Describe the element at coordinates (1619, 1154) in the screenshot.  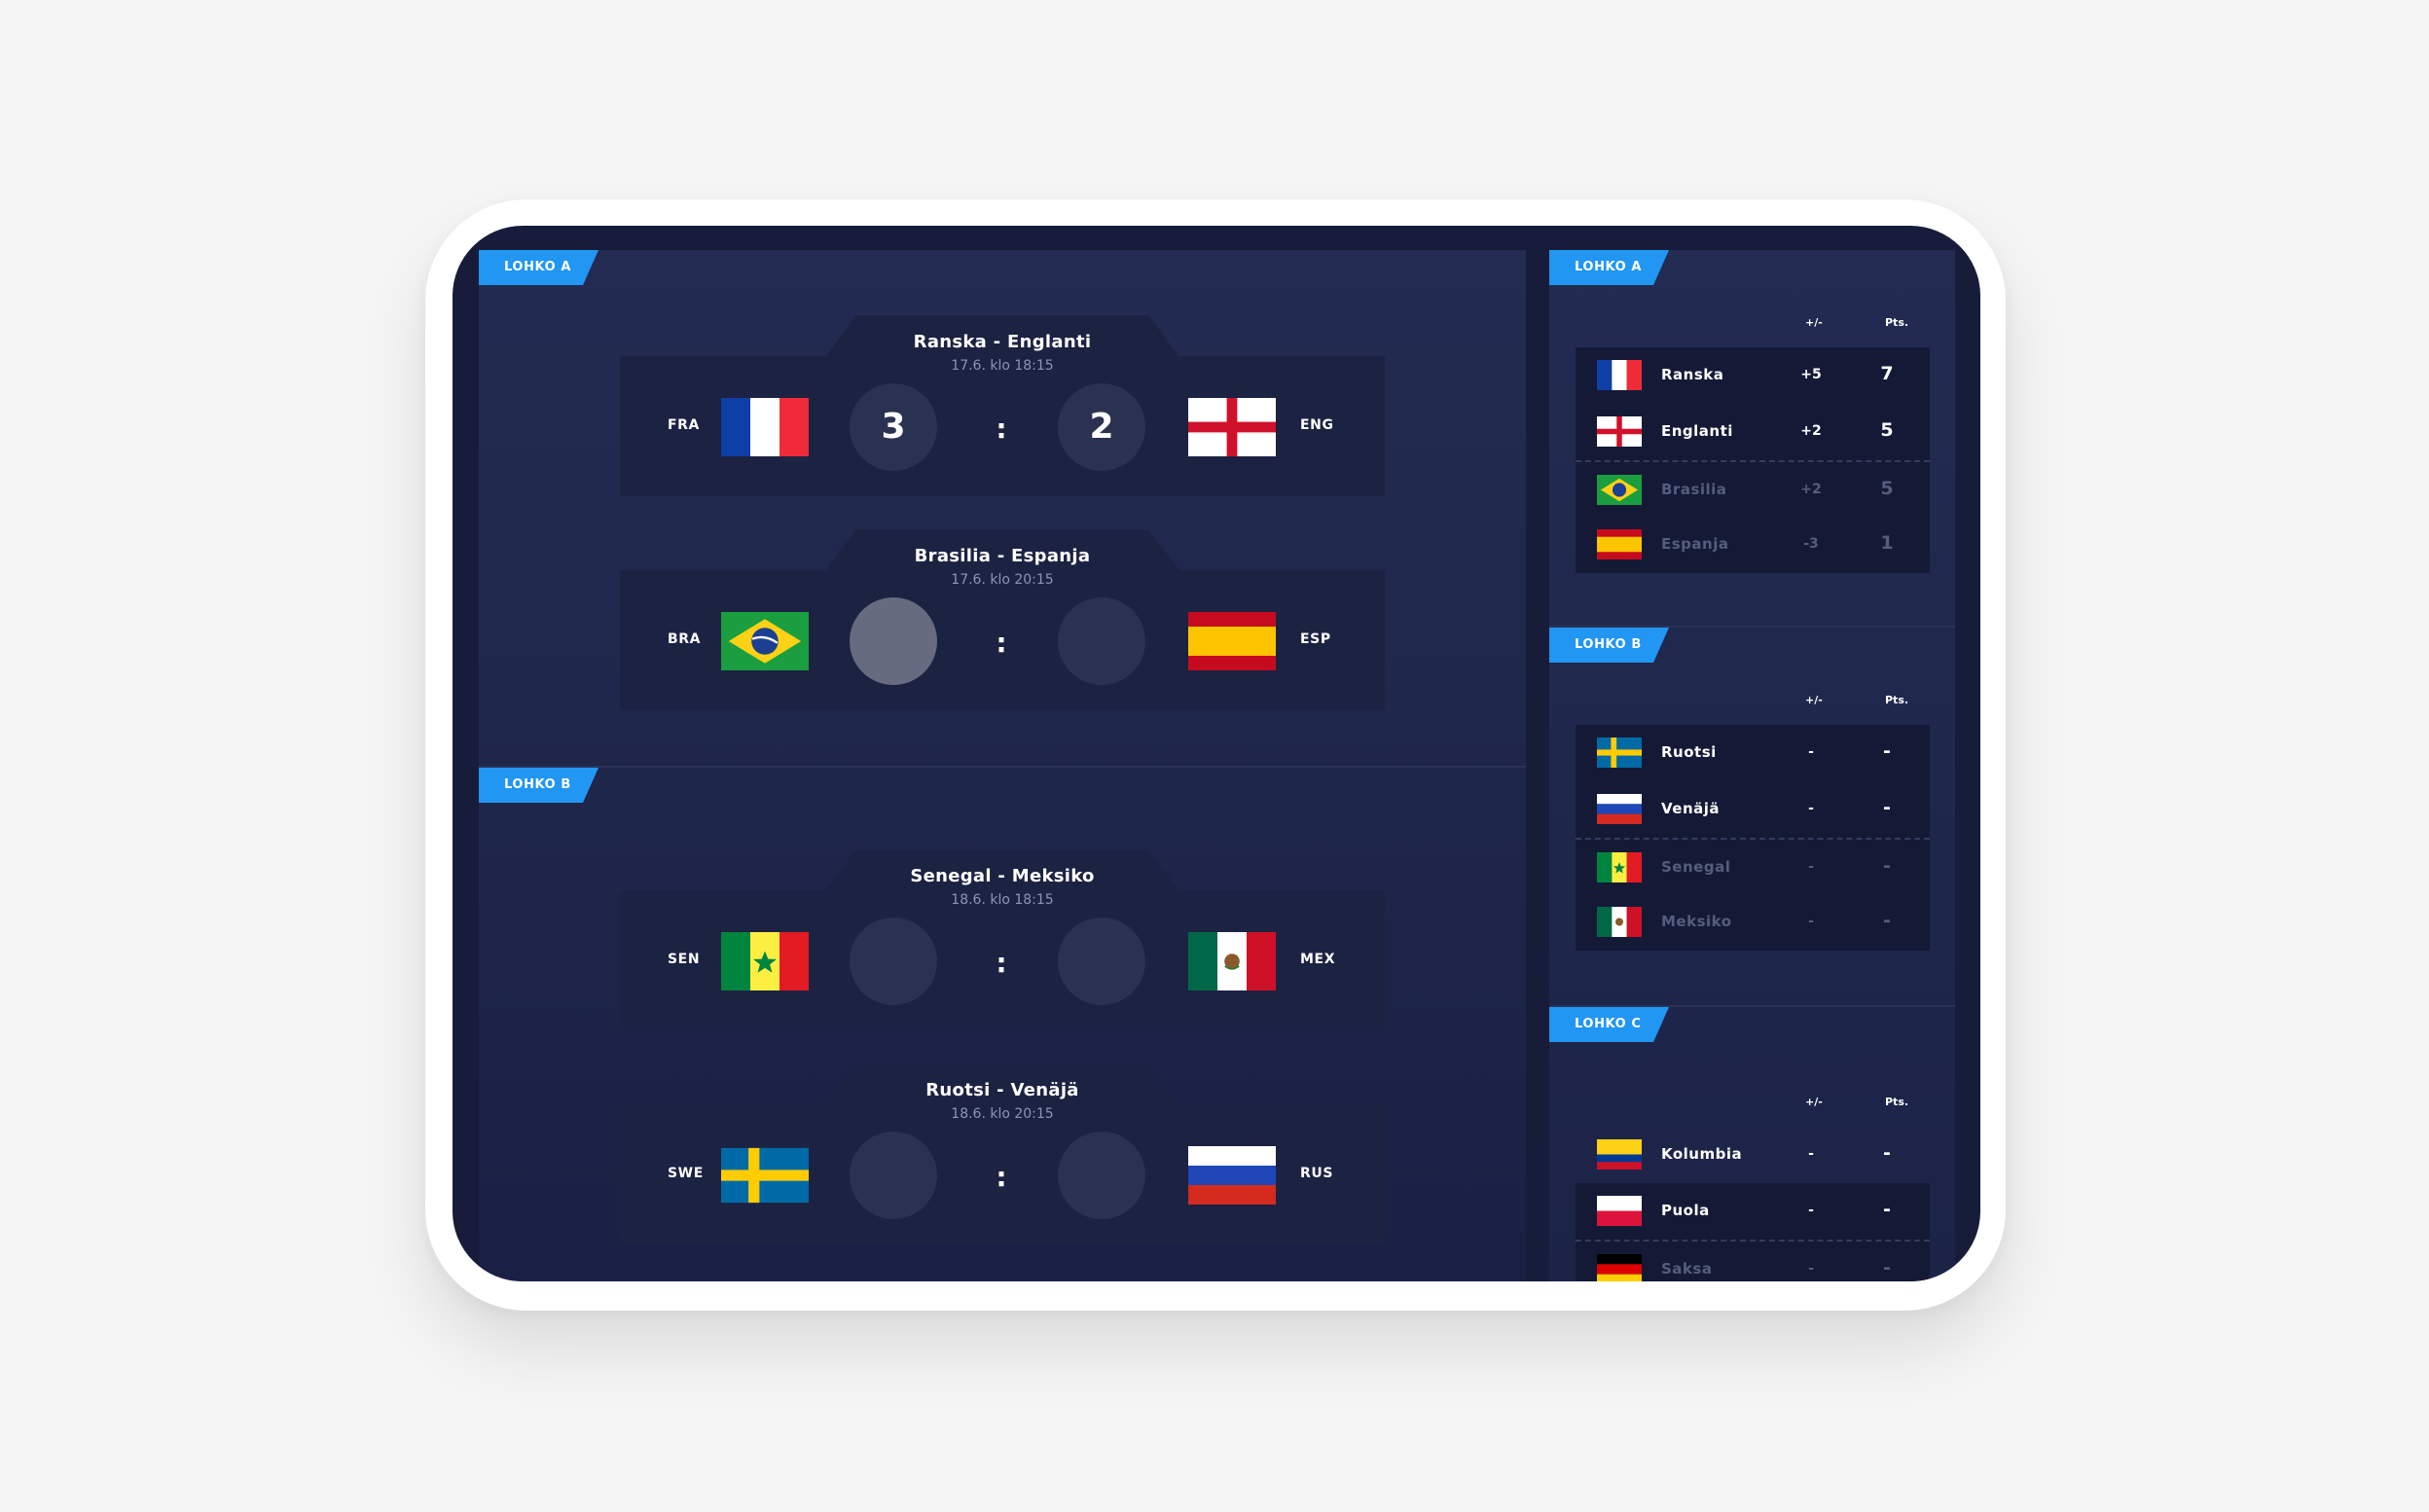
I see `colombia-flag-icon` at that location.